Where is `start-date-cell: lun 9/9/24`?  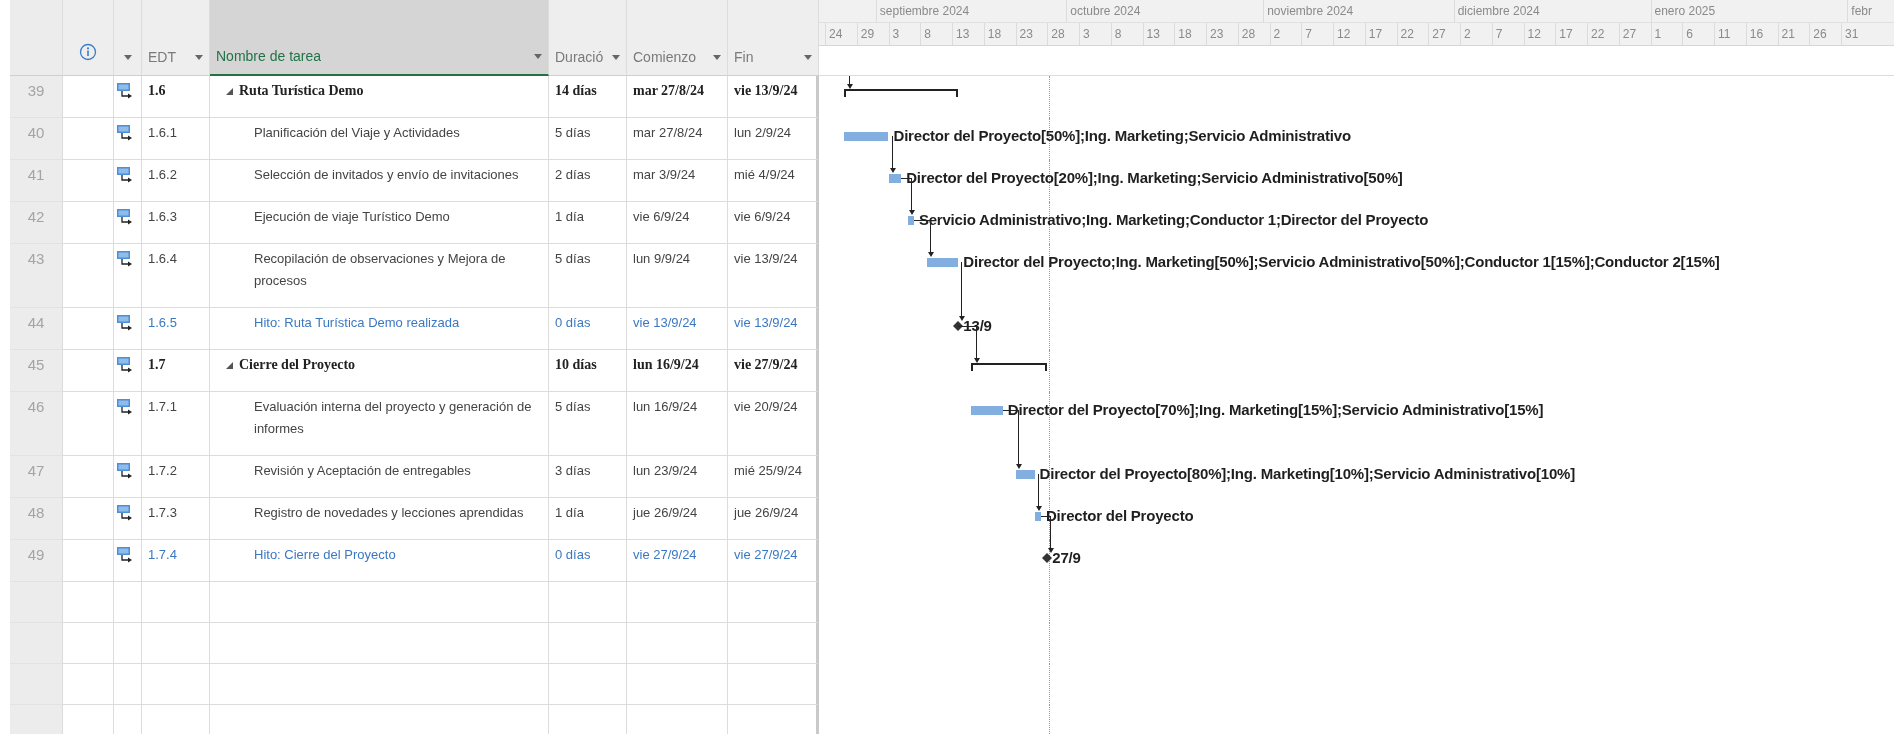 start-date-cell: lun 9/9/24 is located at coordinates (677, 276).